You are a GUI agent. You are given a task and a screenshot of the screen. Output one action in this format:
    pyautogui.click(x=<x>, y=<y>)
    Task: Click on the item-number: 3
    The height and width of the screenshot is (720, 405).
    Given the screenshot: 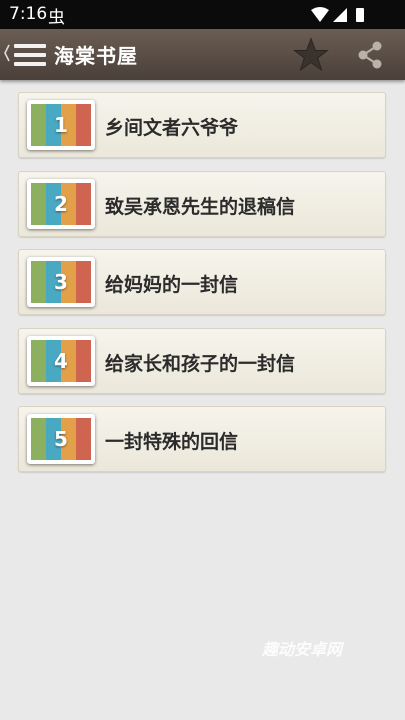 What is the action you would take?
    pyautogui.click(x=61, y=282)
    